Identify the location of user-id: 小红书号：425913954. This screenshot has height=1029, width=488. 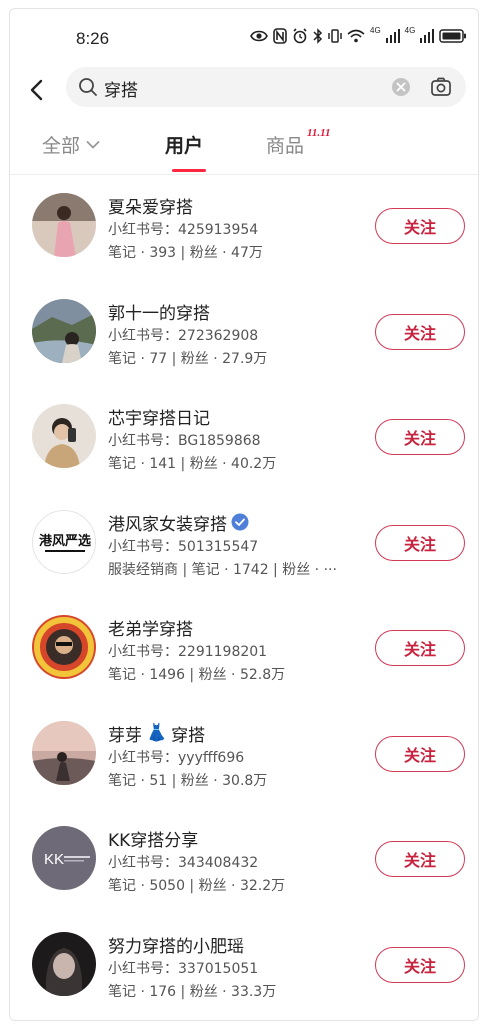
(183, 230).